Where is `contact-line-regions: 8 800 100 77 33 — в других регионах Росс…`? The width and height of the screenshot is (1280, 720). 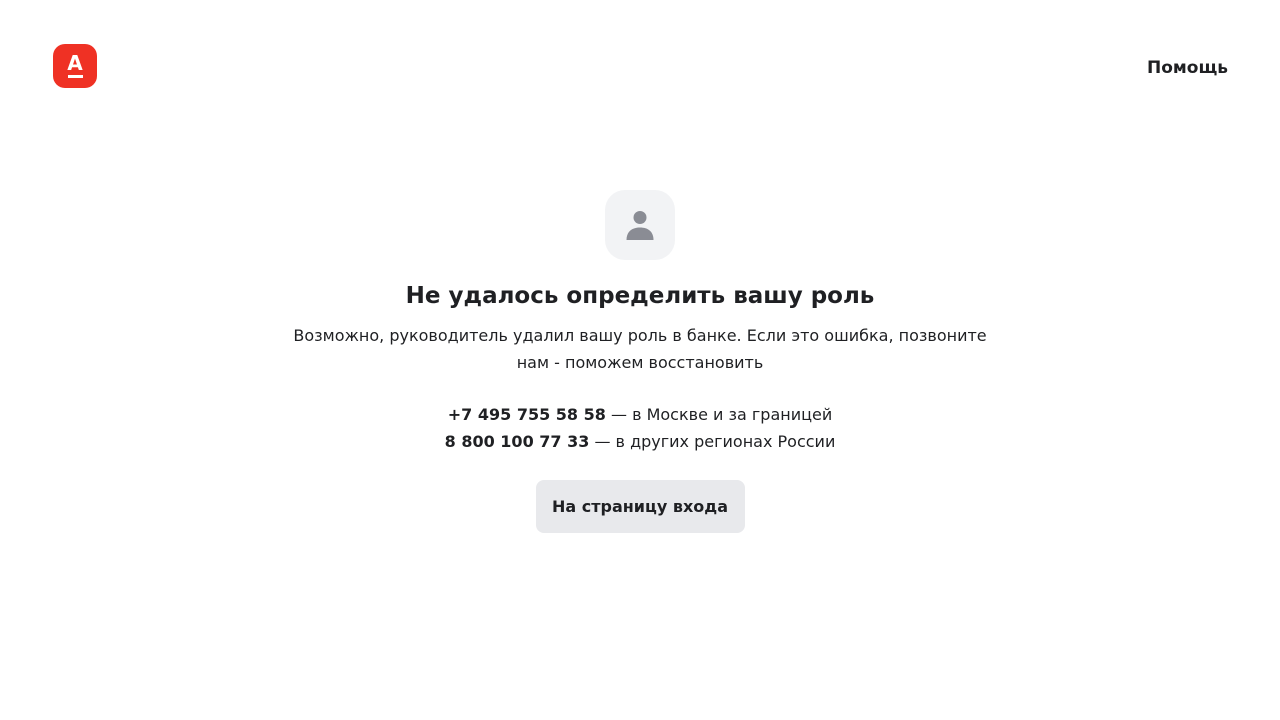
contact-line-regions: 8 800 100 77 33 — в других регионах Росс… is located at coordinates (640, 441).